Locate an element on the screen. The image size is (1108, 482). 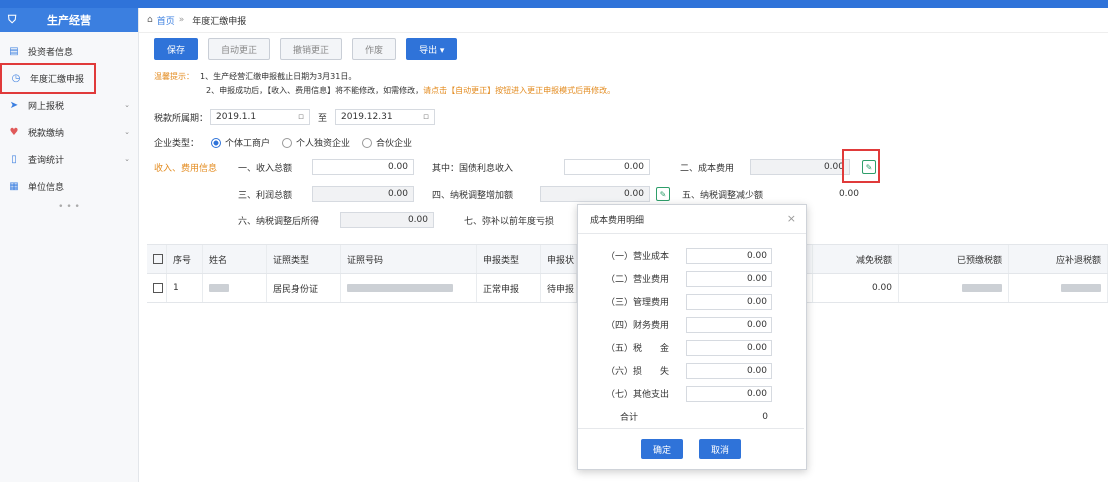
radio-sole-proprietor-label: 个人独资企业 is located at coordinates (323, 144).